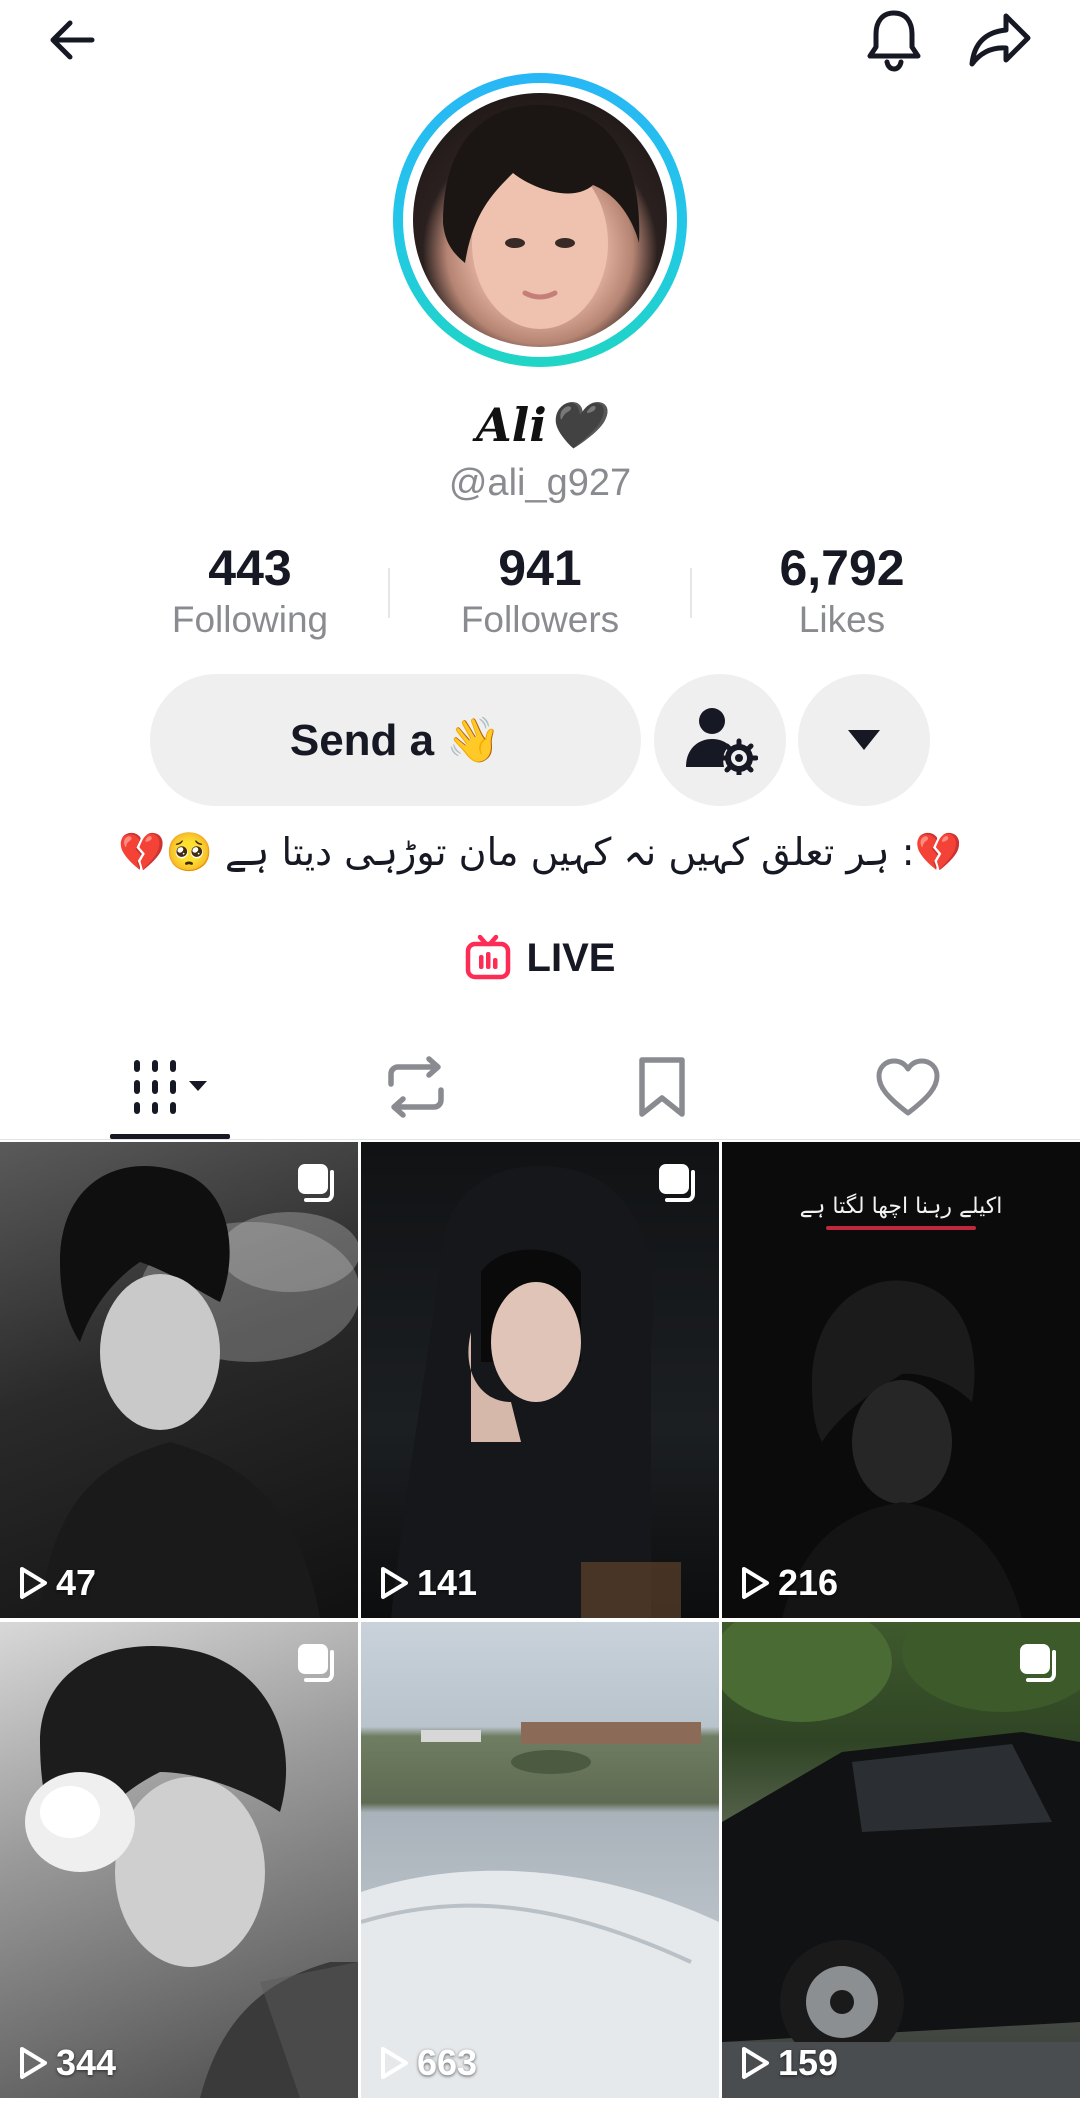 Image resolution: width=1080 pixels, height=2124 pixels. I want to click on view-count-value: 159, so click(808, 2062).